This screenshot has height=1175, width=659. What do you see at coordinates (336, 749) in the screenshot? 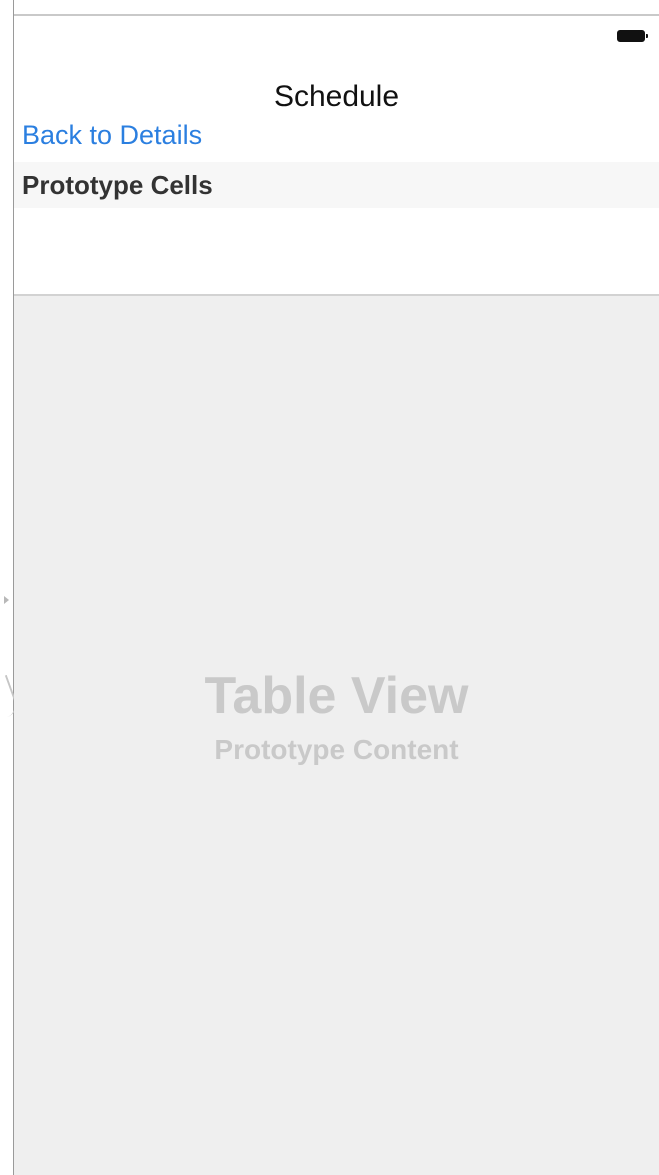
I see `table-view-placeholder-subtitle: Prototype Content` at bounding box center [336, 749].